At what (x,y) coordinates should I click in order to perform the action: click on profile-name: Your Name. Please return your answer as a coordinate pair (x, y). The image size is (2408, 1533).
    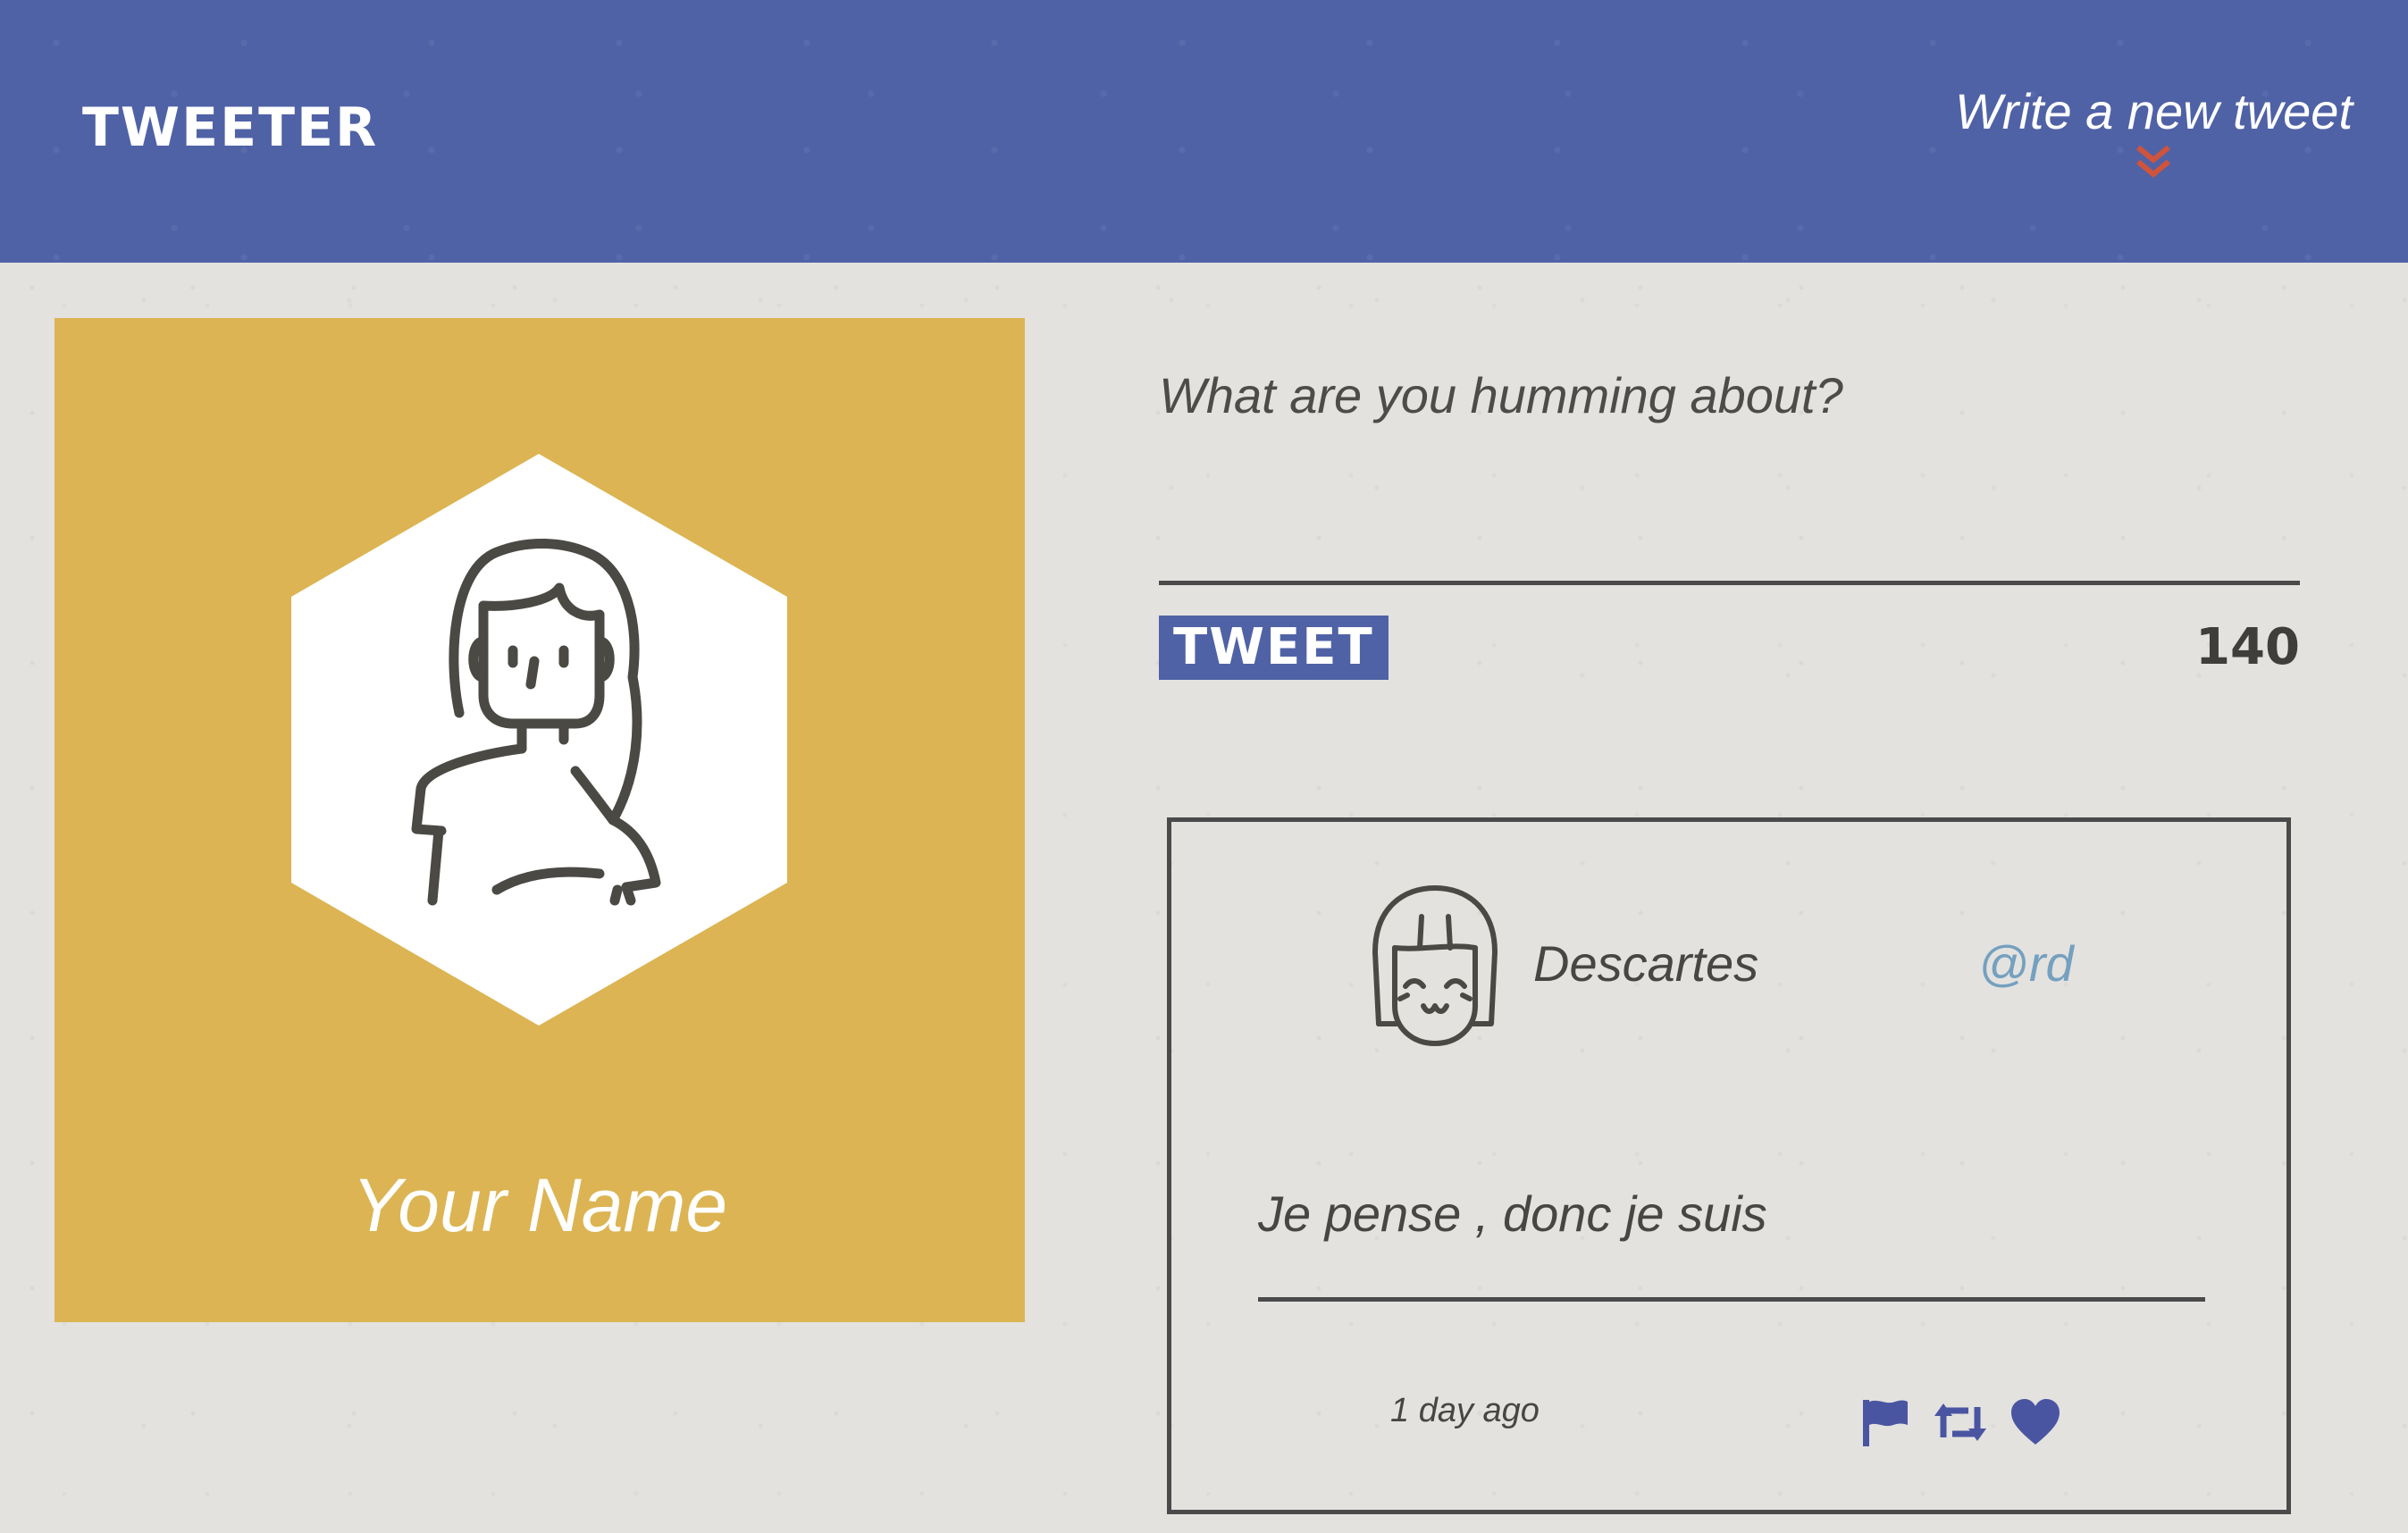
    Looking at the image, I should click on (539, 1205).